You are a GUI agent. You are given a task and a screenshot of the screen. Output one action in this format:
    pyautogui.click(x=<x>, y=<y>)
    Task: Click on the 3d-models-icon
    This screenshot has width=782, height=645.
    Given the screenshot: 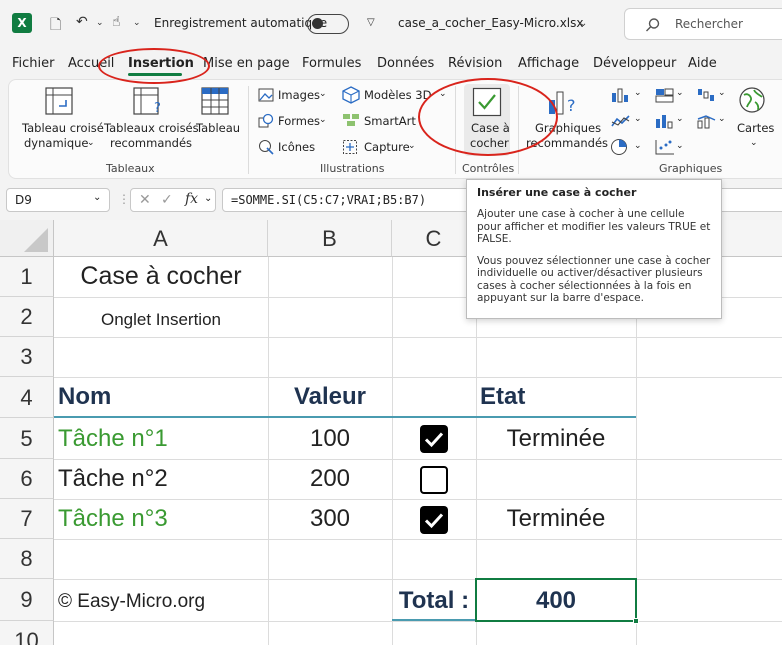 What is the action you would take?
    pyautogui.click(x=351, y=95)
    